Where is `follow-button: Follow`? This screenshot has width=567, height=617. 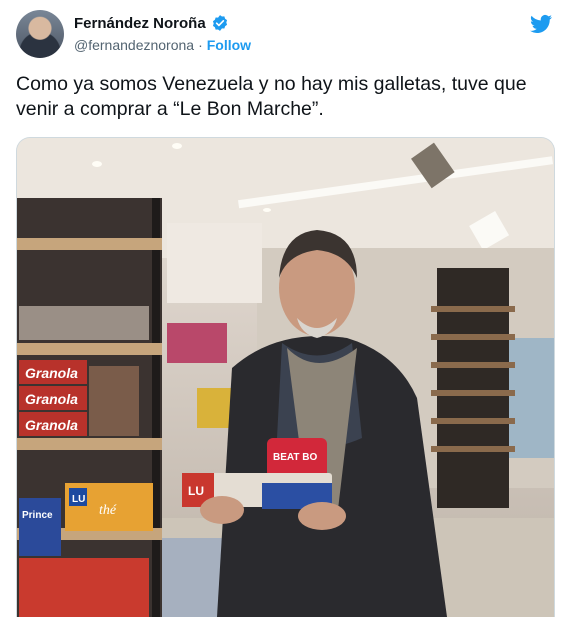 follow-button: Follow is located at coordinates (229, 45).